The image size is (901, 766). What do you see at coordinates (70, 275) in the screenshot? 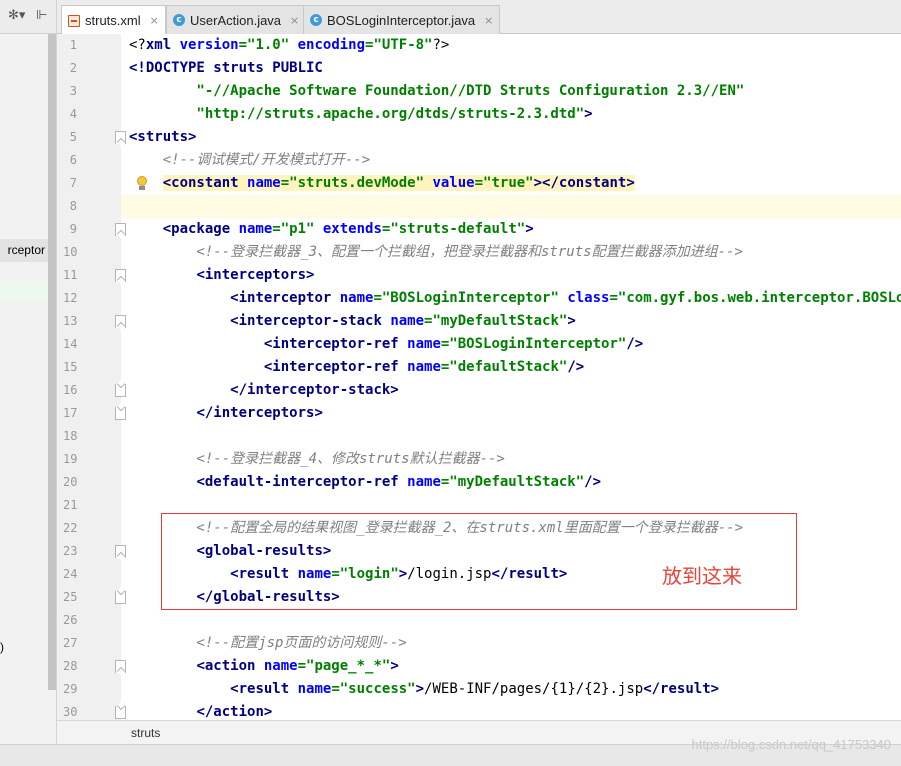
I see `line-number-text: 11` at bounding box center [70, 275].